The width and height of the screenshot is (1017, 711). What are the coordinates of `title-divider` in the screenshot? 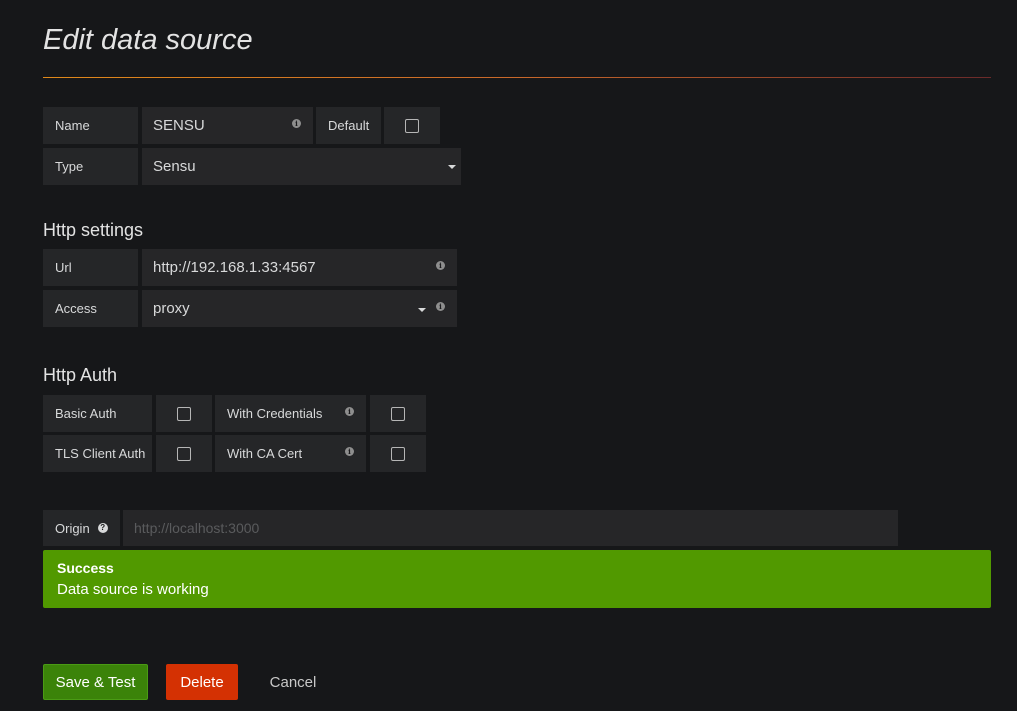 It's located at (517, 77).